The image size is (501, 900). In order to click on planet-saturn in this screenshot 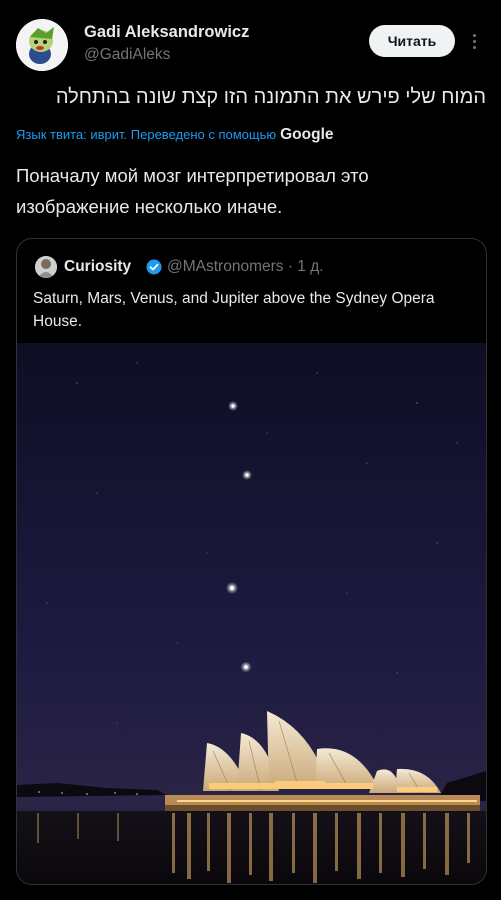, I will do `click(233, 406)`.